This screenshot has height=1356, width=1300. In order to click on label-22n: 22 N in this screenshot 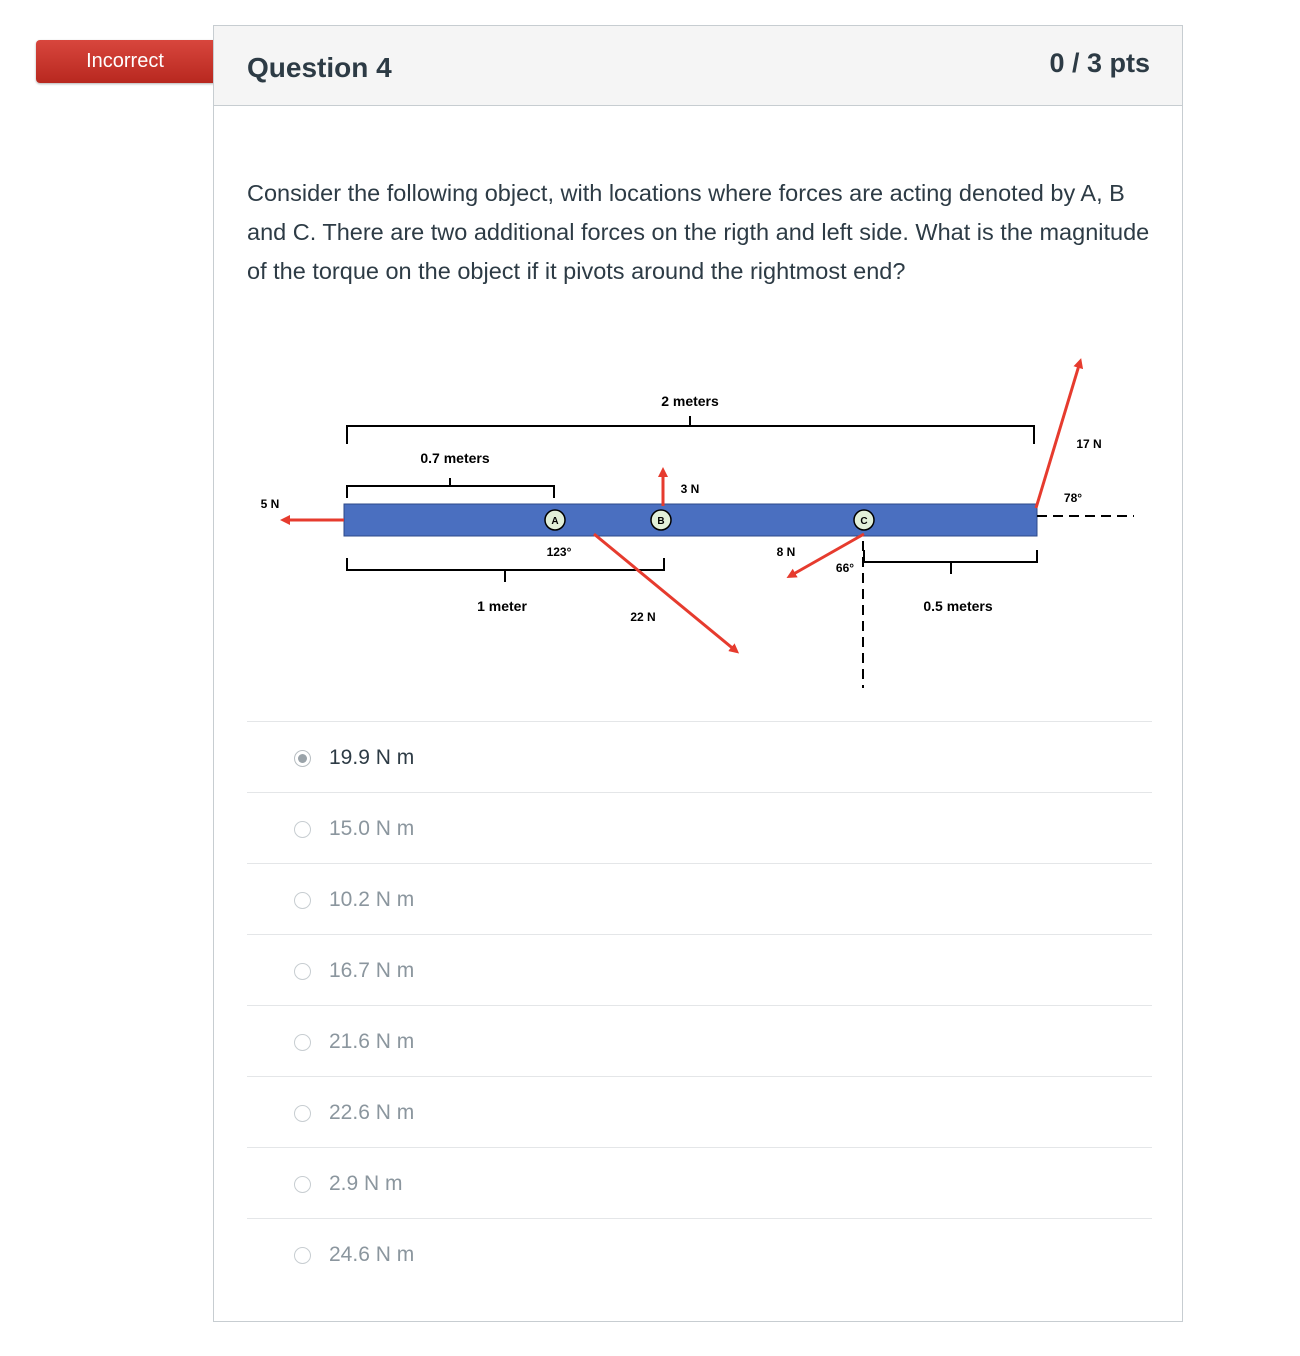, I will do `click(642, 617)`.